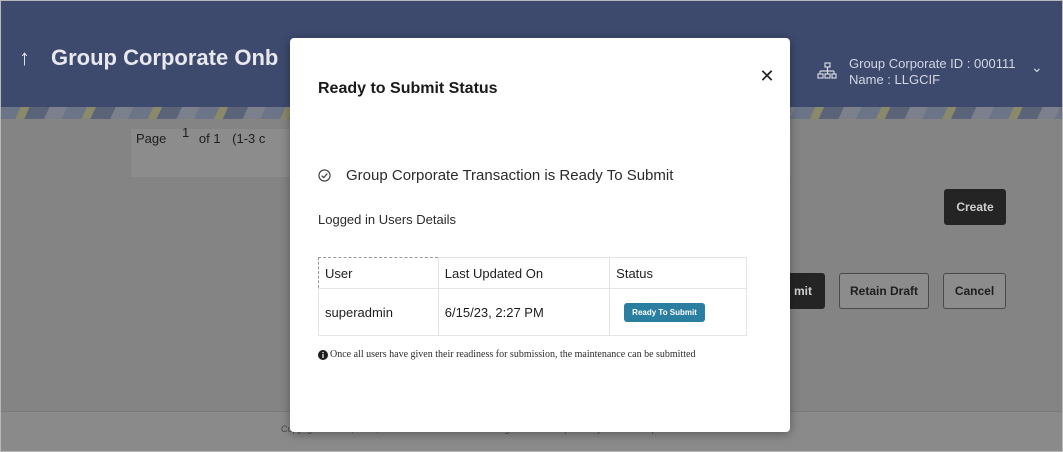 This screenshot has width=1063, height=452. I want to click on page-title: Group Corporate Onb, so click(165, 57).